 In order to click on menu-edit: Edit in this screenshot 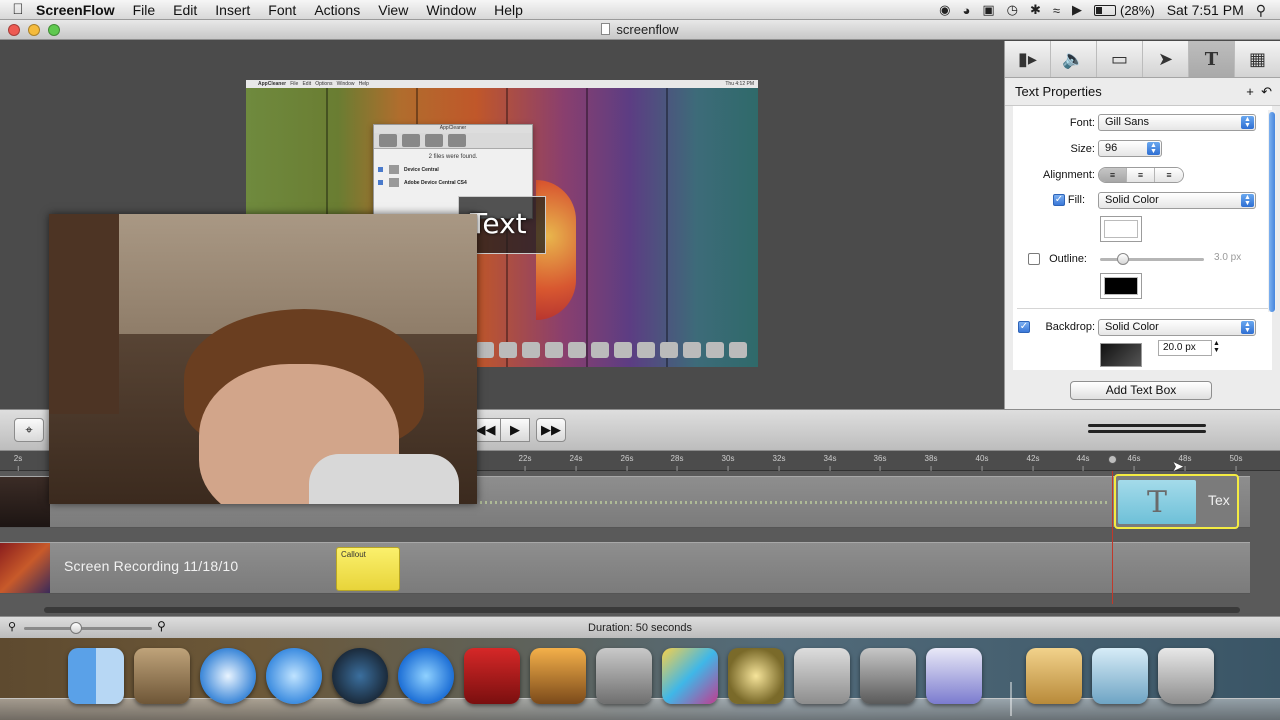, I will do `click(185, 10)`.